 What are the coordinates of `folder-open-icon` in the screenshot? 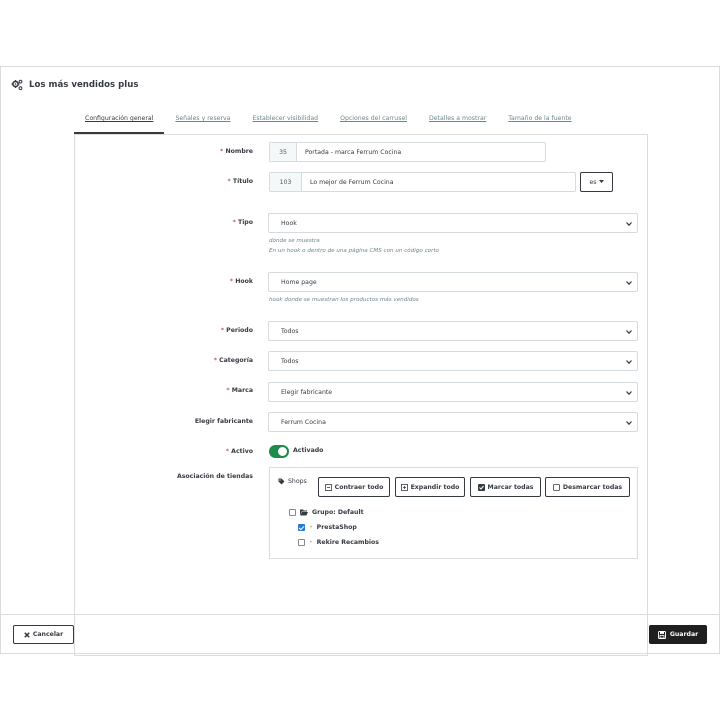 It's located at (304, 512).